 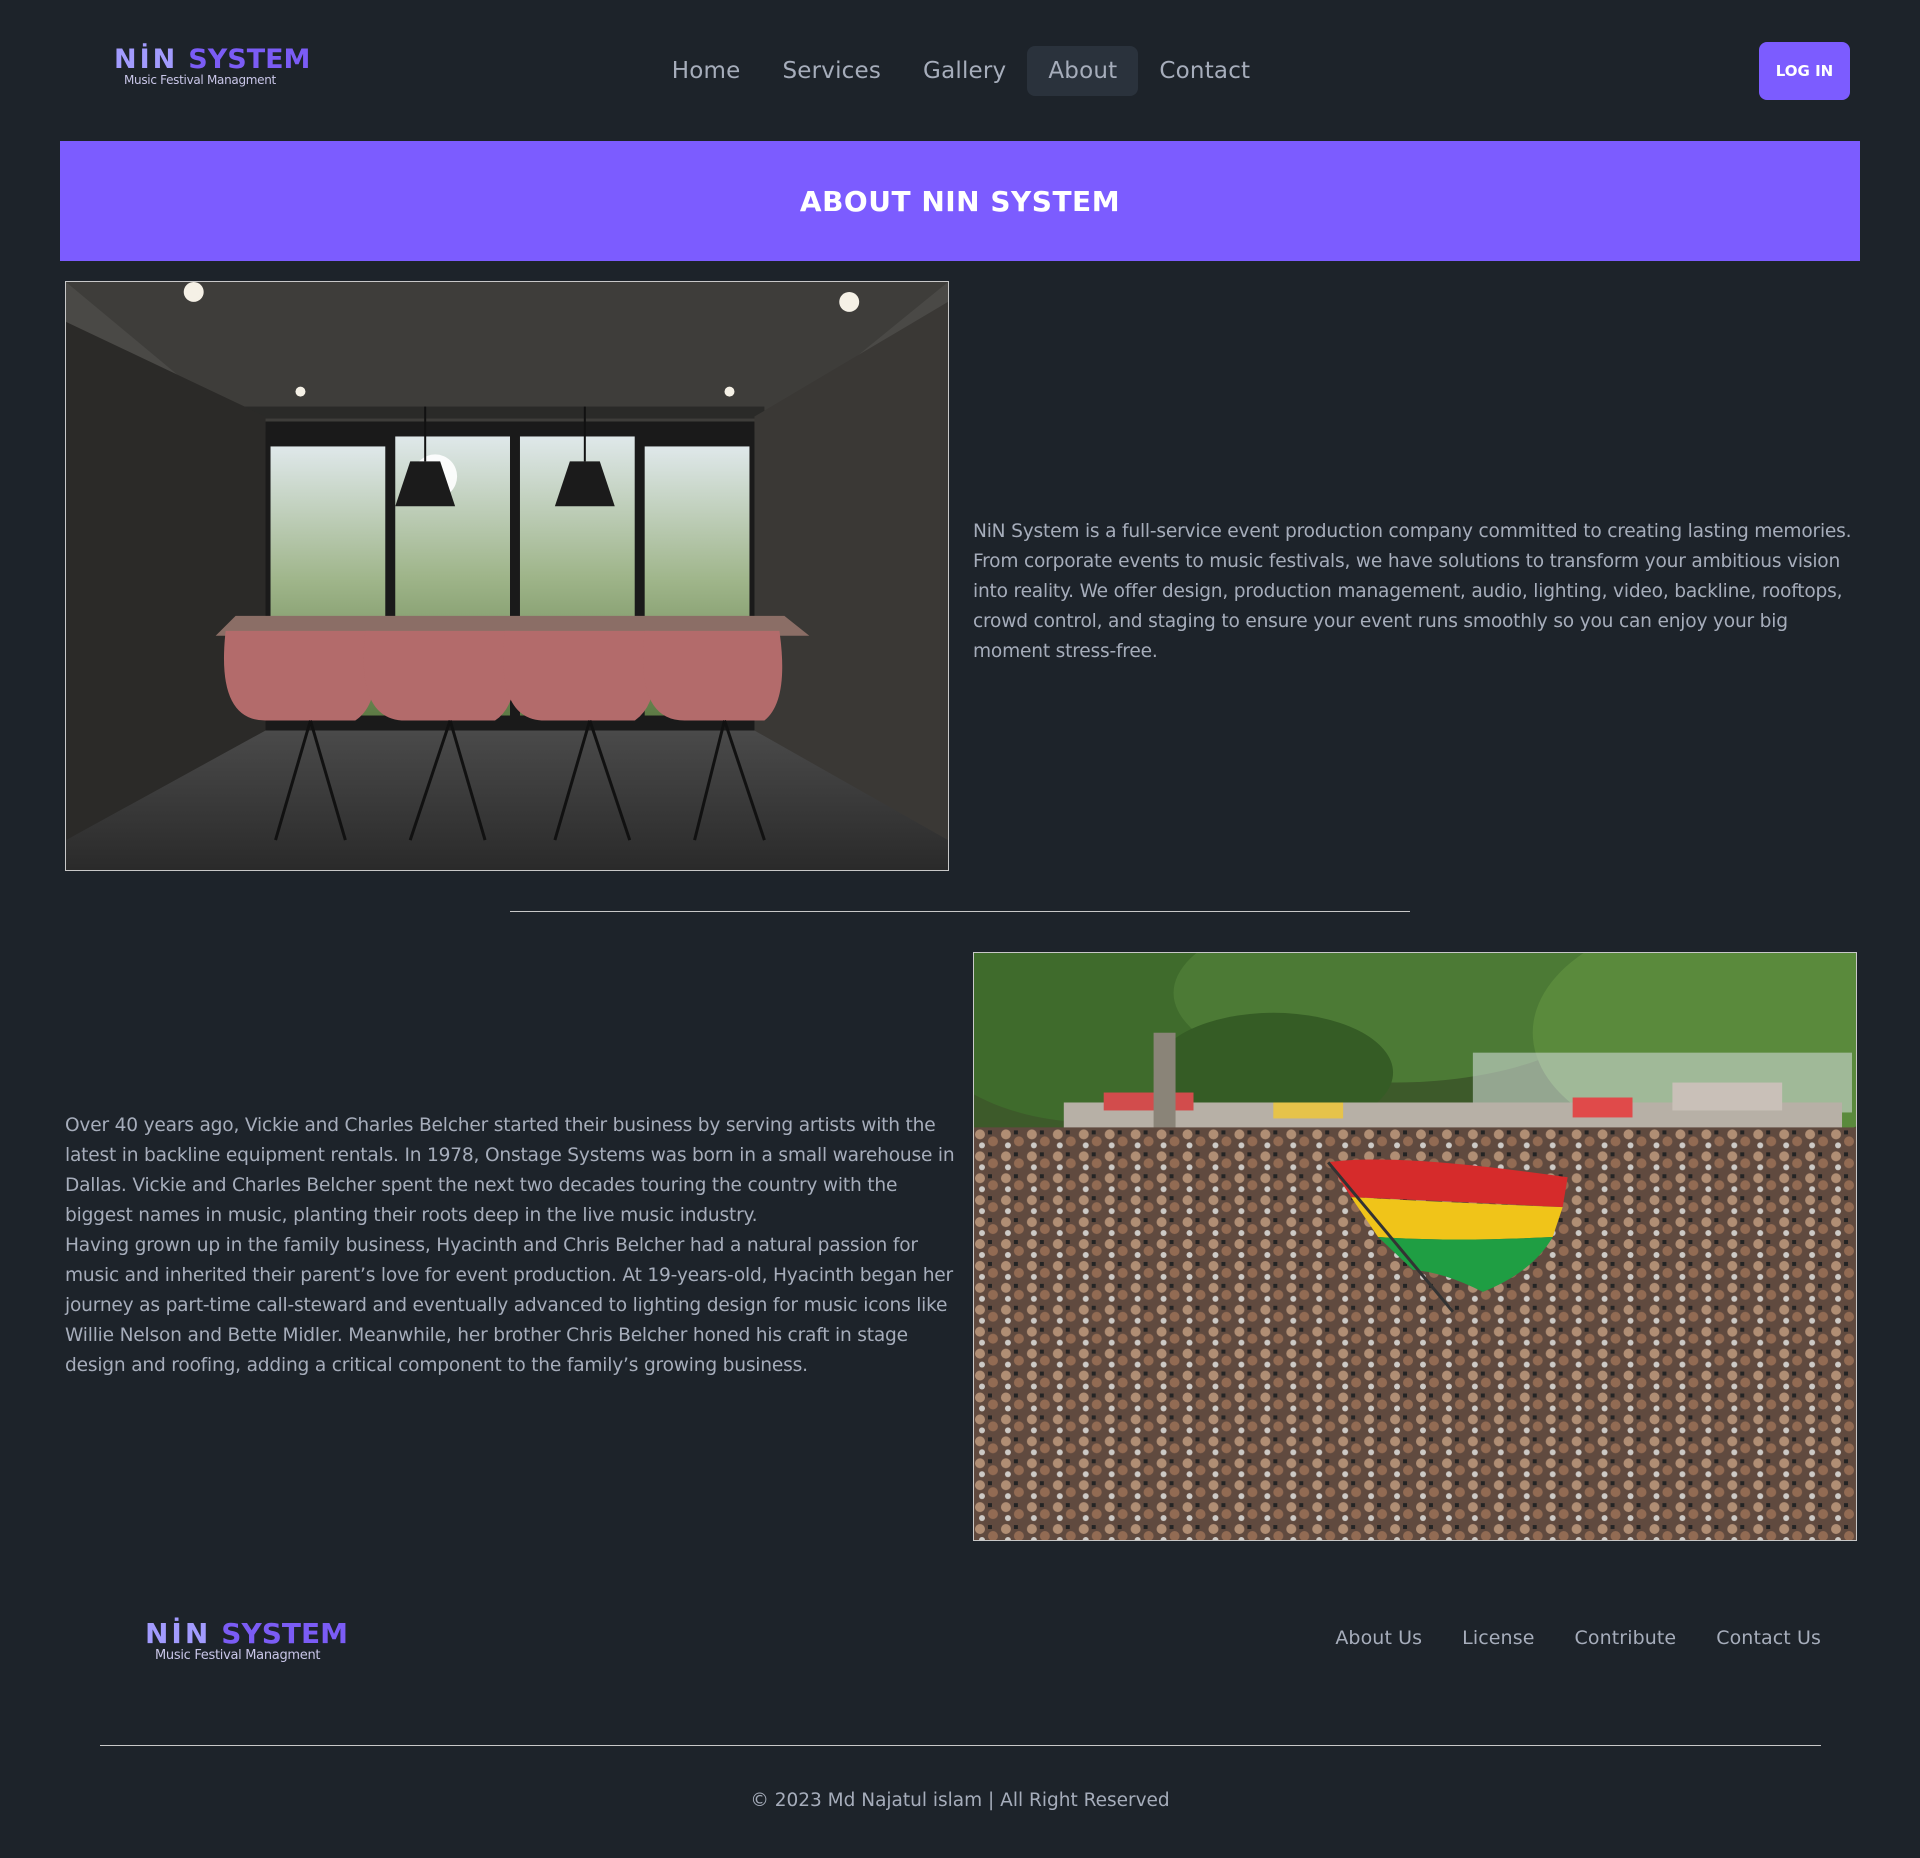 I want to click on page-banner: ABOUT NIN SYSTEM, so click(x=960, y=201).